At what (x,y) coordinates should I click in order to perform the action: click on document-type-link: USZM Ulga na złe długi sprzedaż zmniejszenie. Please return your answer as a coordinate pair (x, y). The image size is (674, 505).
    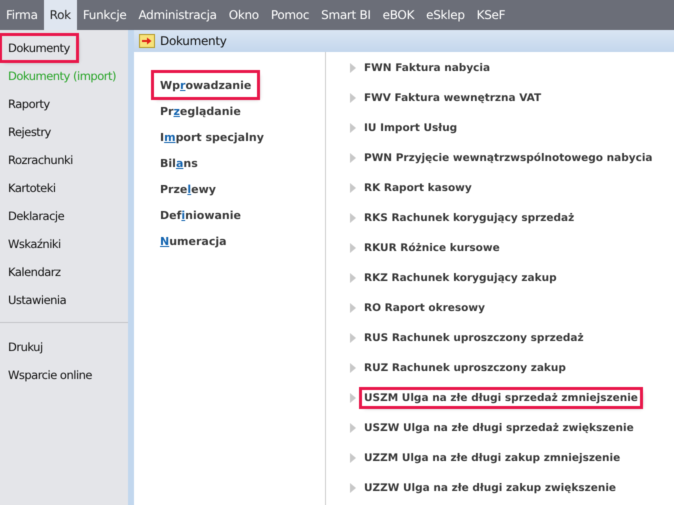
    Looking at the image, I should click on (501, 398).